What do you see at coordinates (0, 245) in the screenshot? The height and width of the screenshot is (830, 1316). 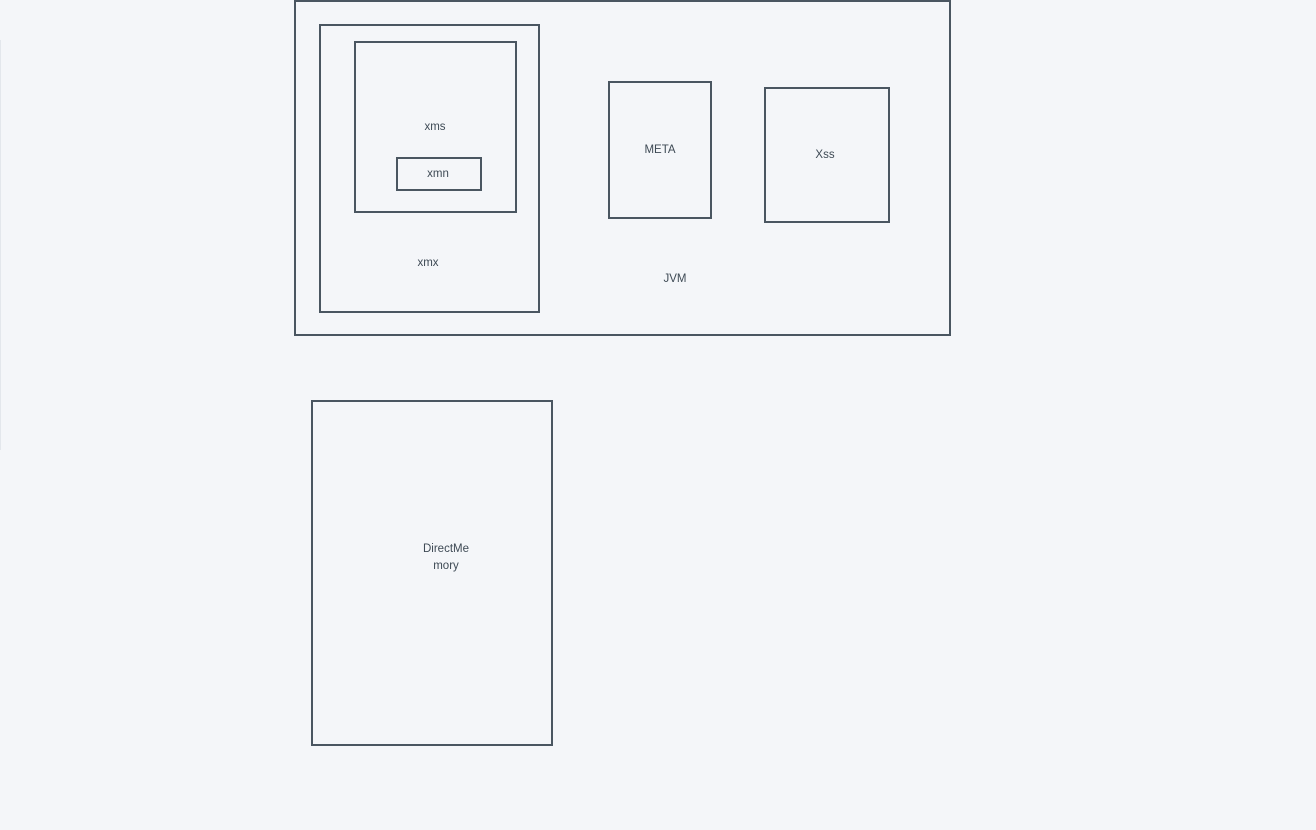 I see `canvas-edge-line` at bounding box center [0, 245].